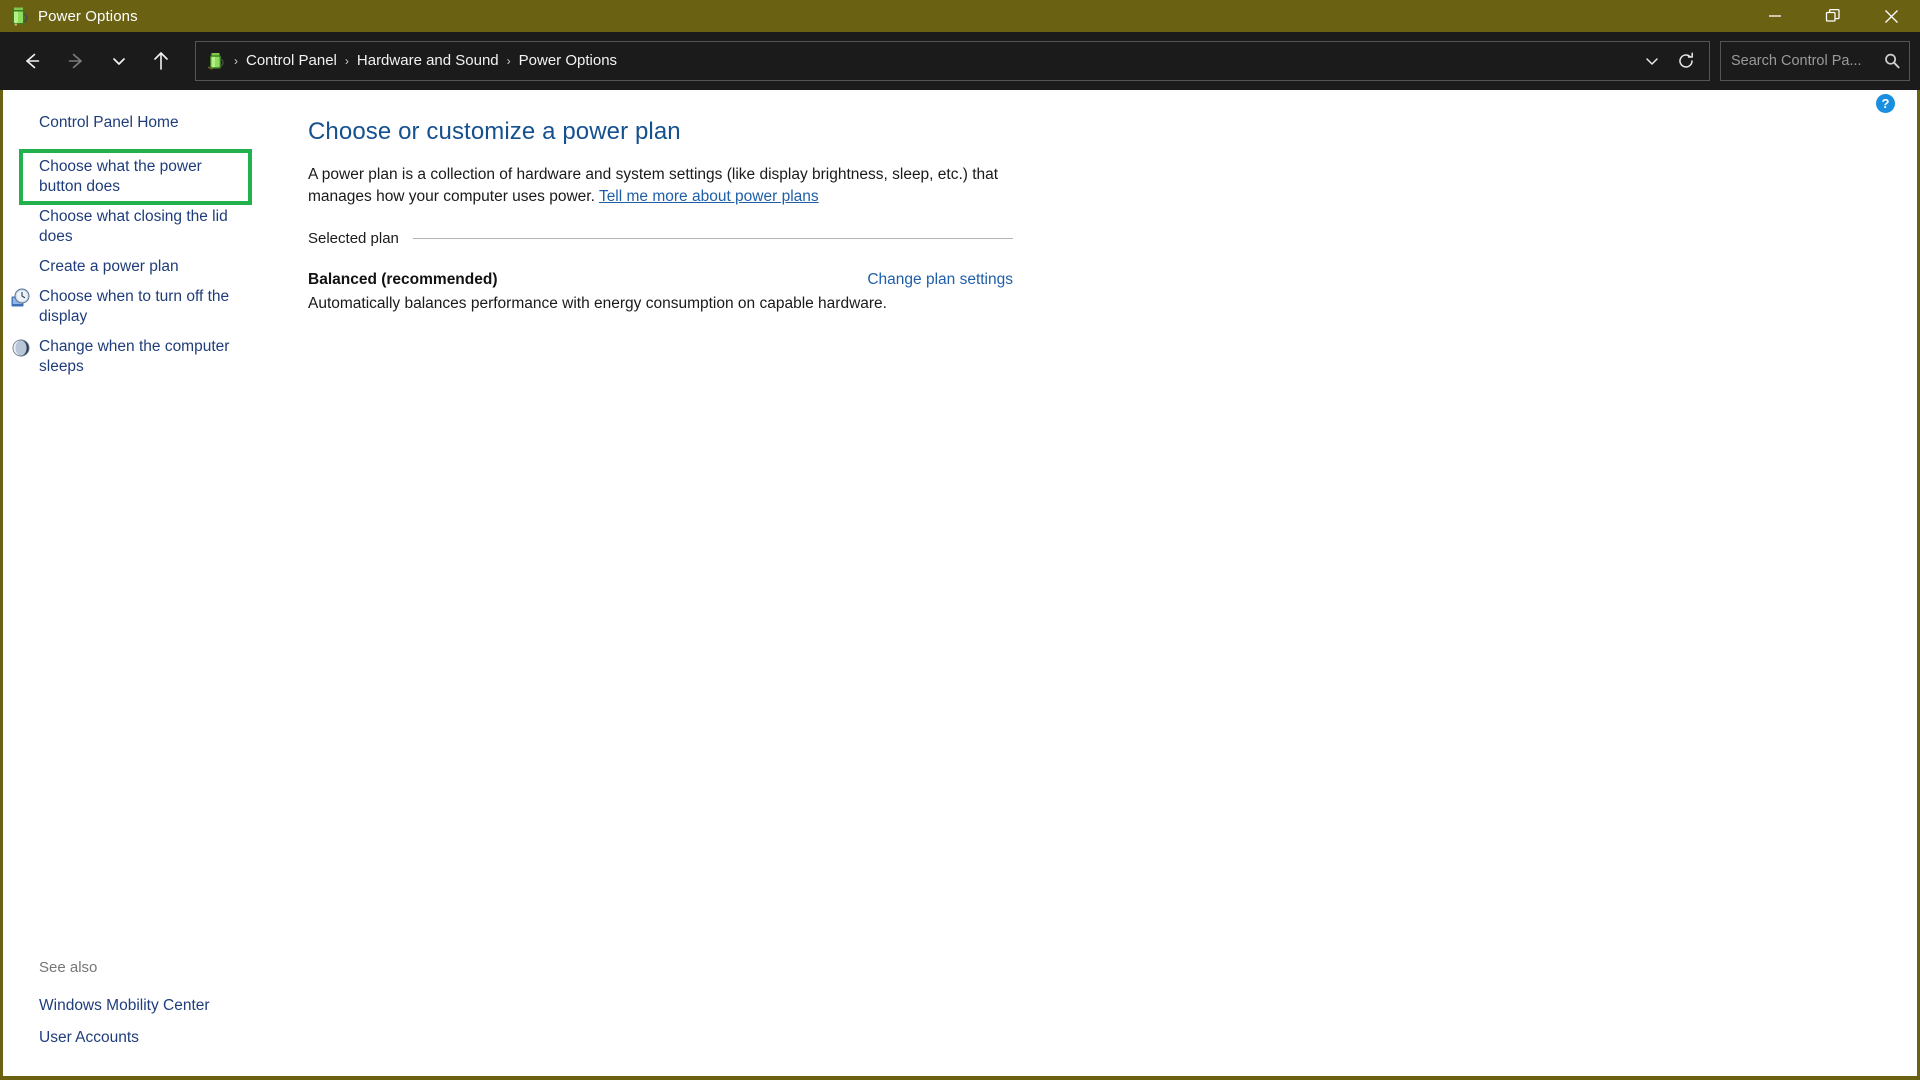  Describe the element at coordinates (129, 1006) in the screenshot. I see `sidebar-item-windows-mobility-center: Windows Mobility Center` at that location.